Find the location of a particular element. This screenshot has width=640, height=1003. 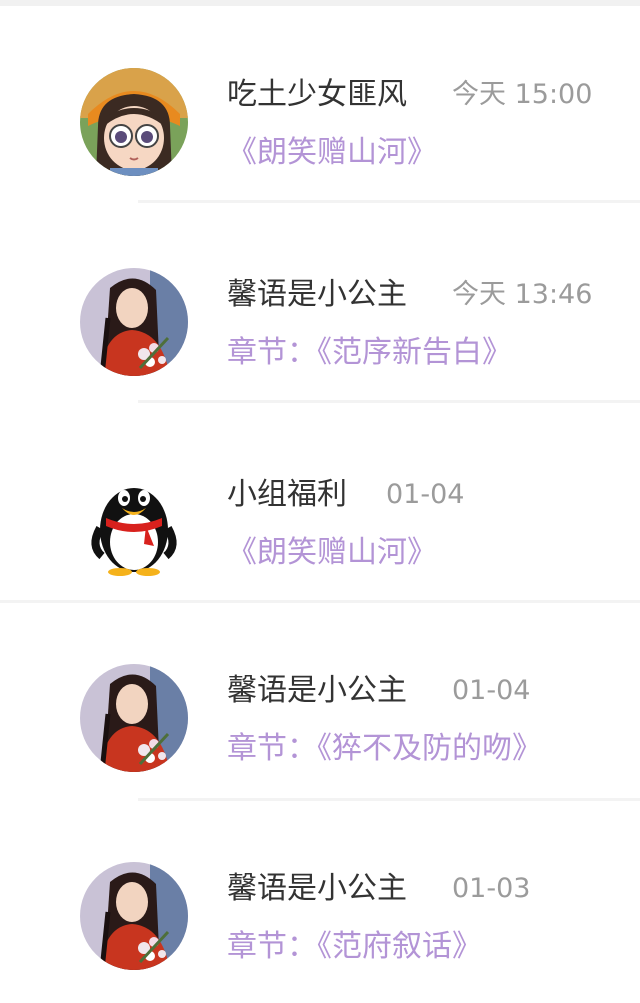

chapter-link: 章节：《范序新告白》 is located at coordinates (369, 353).